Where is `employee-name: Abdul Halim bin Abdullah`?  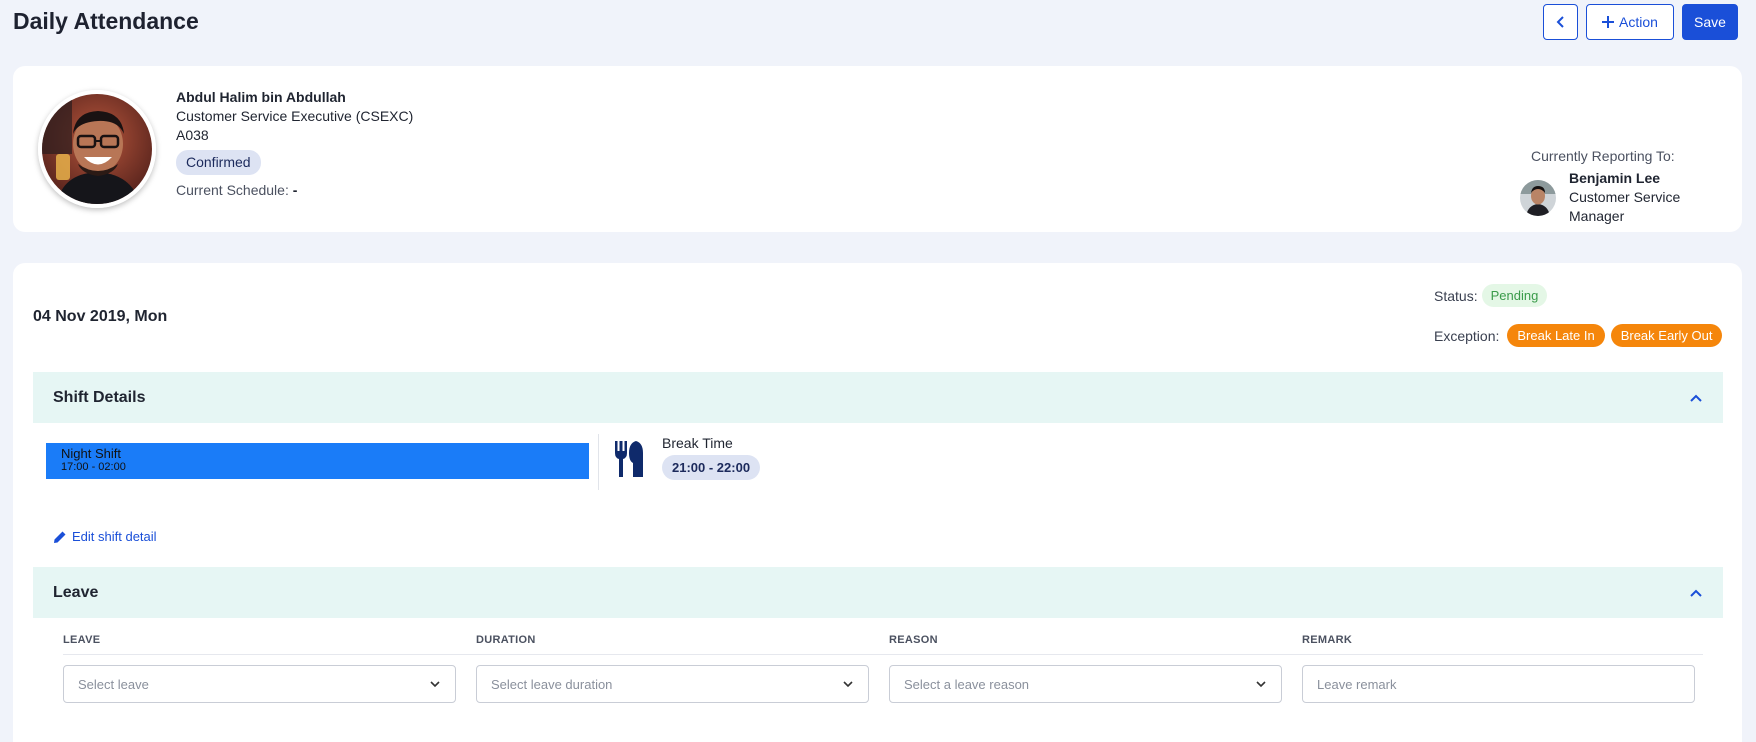
employee-name: Abdul Halim bin Abdullah is located at coordinates (261, 97).